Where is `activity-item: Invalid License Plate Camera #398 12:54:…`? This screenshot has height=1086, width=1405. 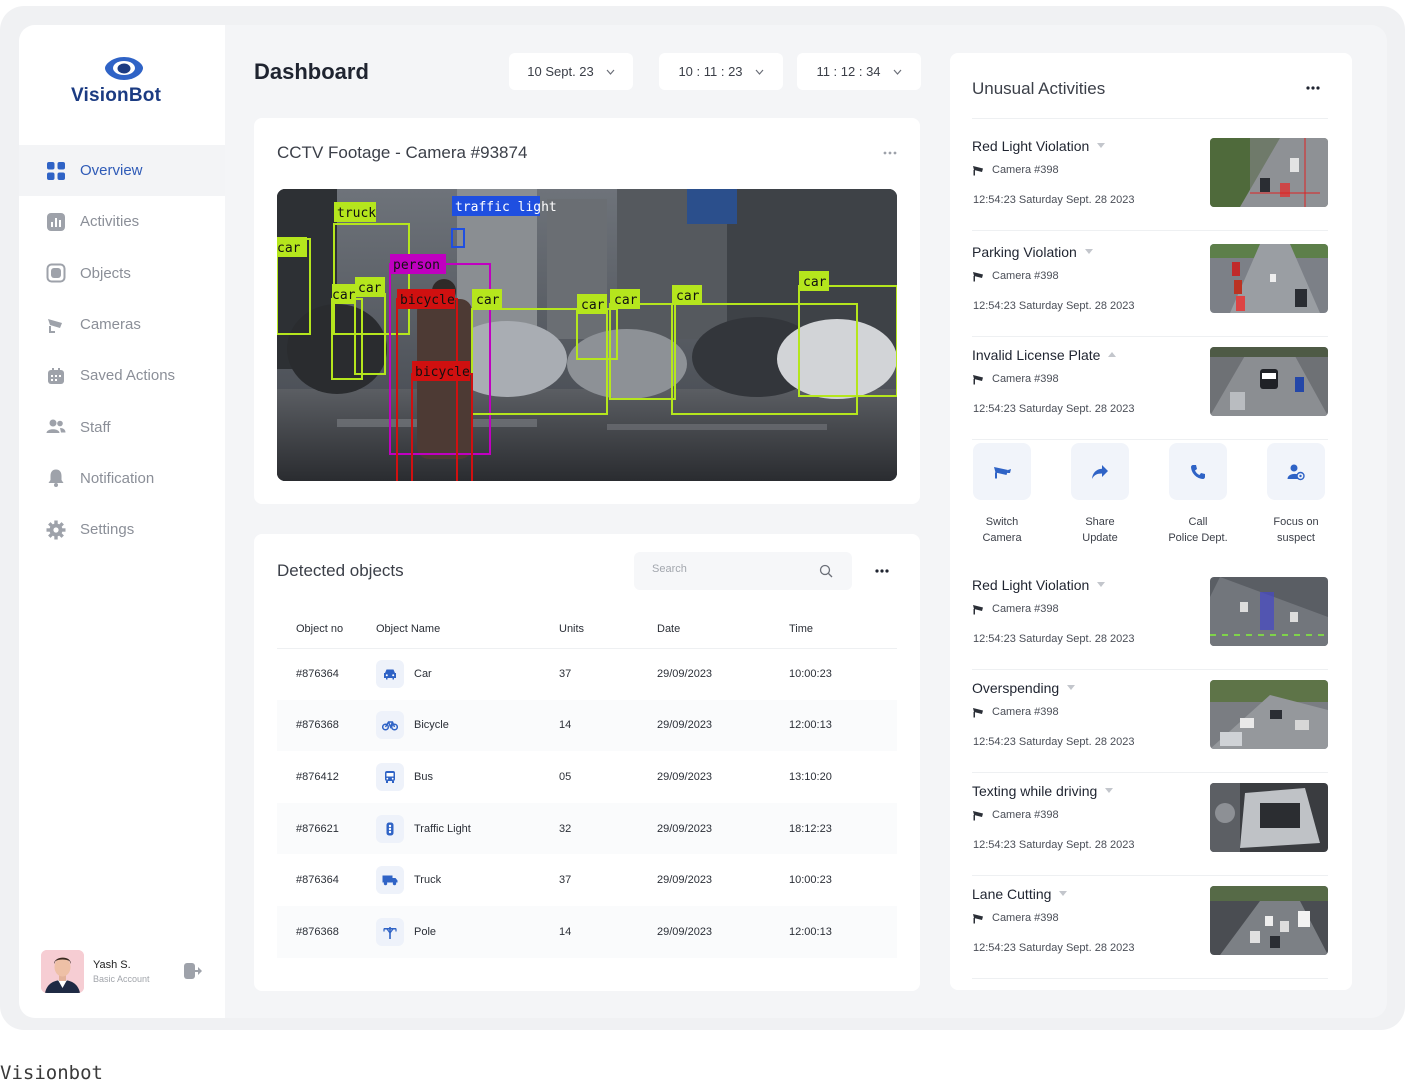
activity-item: Invalid License Plate Camera #398 12:54:… is located at coordinates (1150, 388).